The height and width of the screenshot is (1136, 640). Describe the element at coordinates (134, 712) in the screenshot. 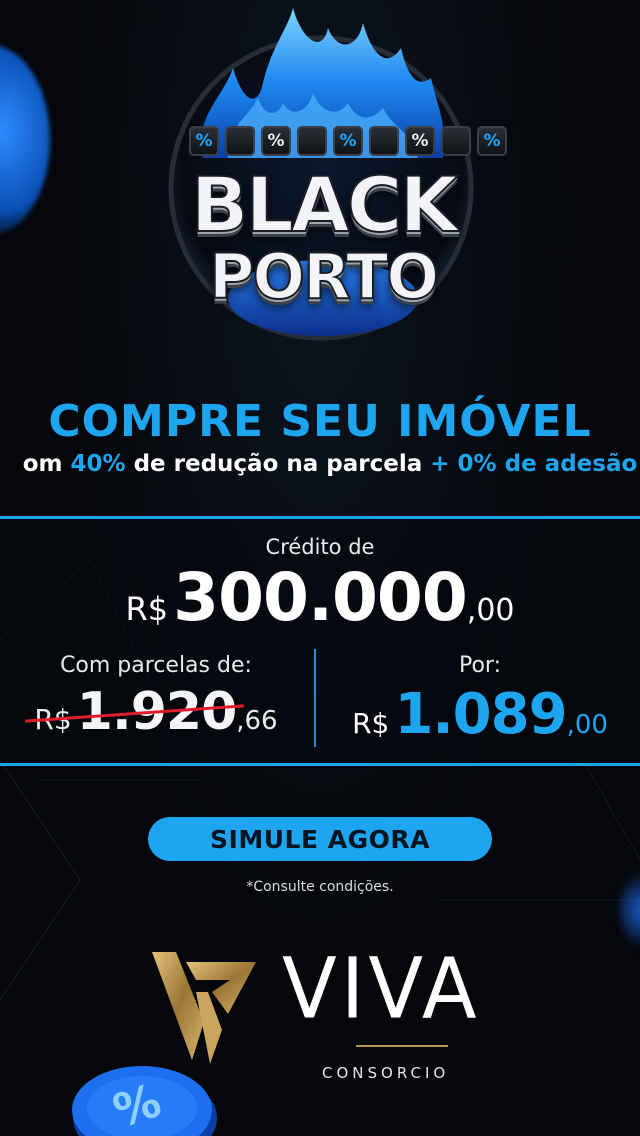

I see `old-amount: 1.920` at that location.